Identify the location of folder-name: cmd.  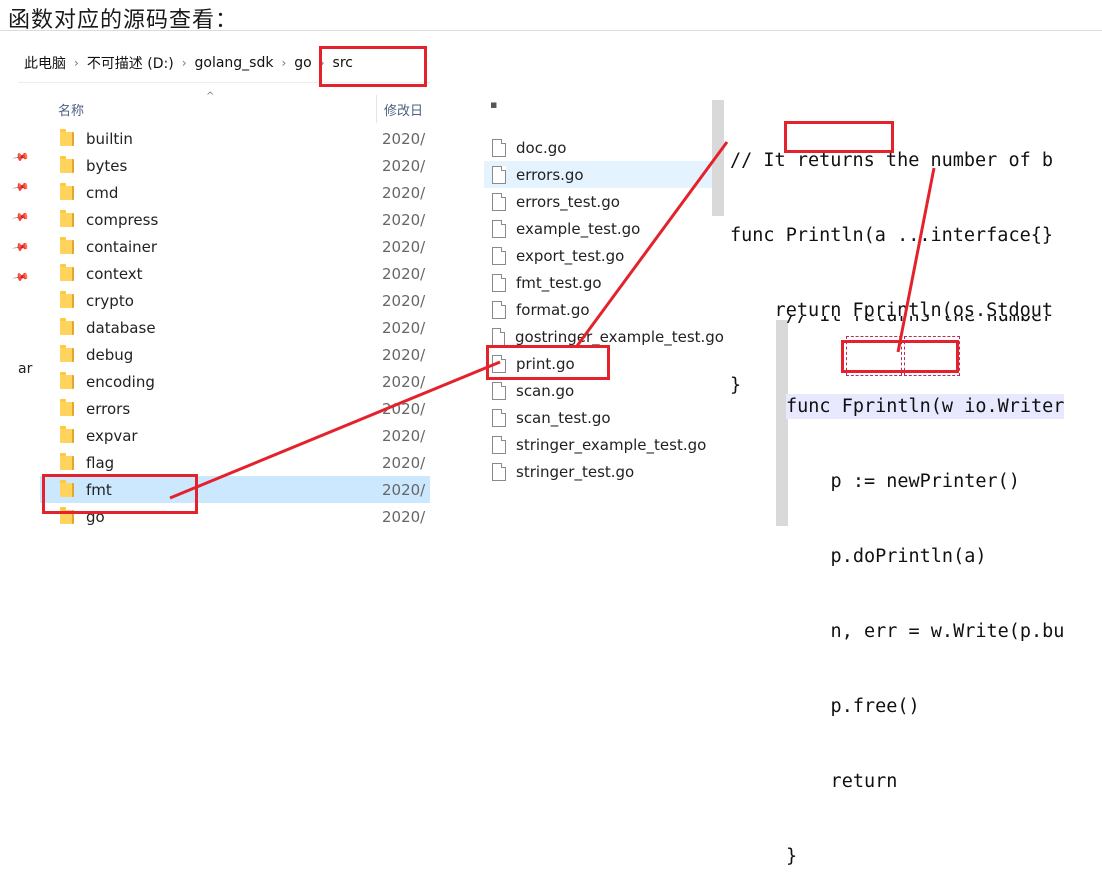
(102, 192).